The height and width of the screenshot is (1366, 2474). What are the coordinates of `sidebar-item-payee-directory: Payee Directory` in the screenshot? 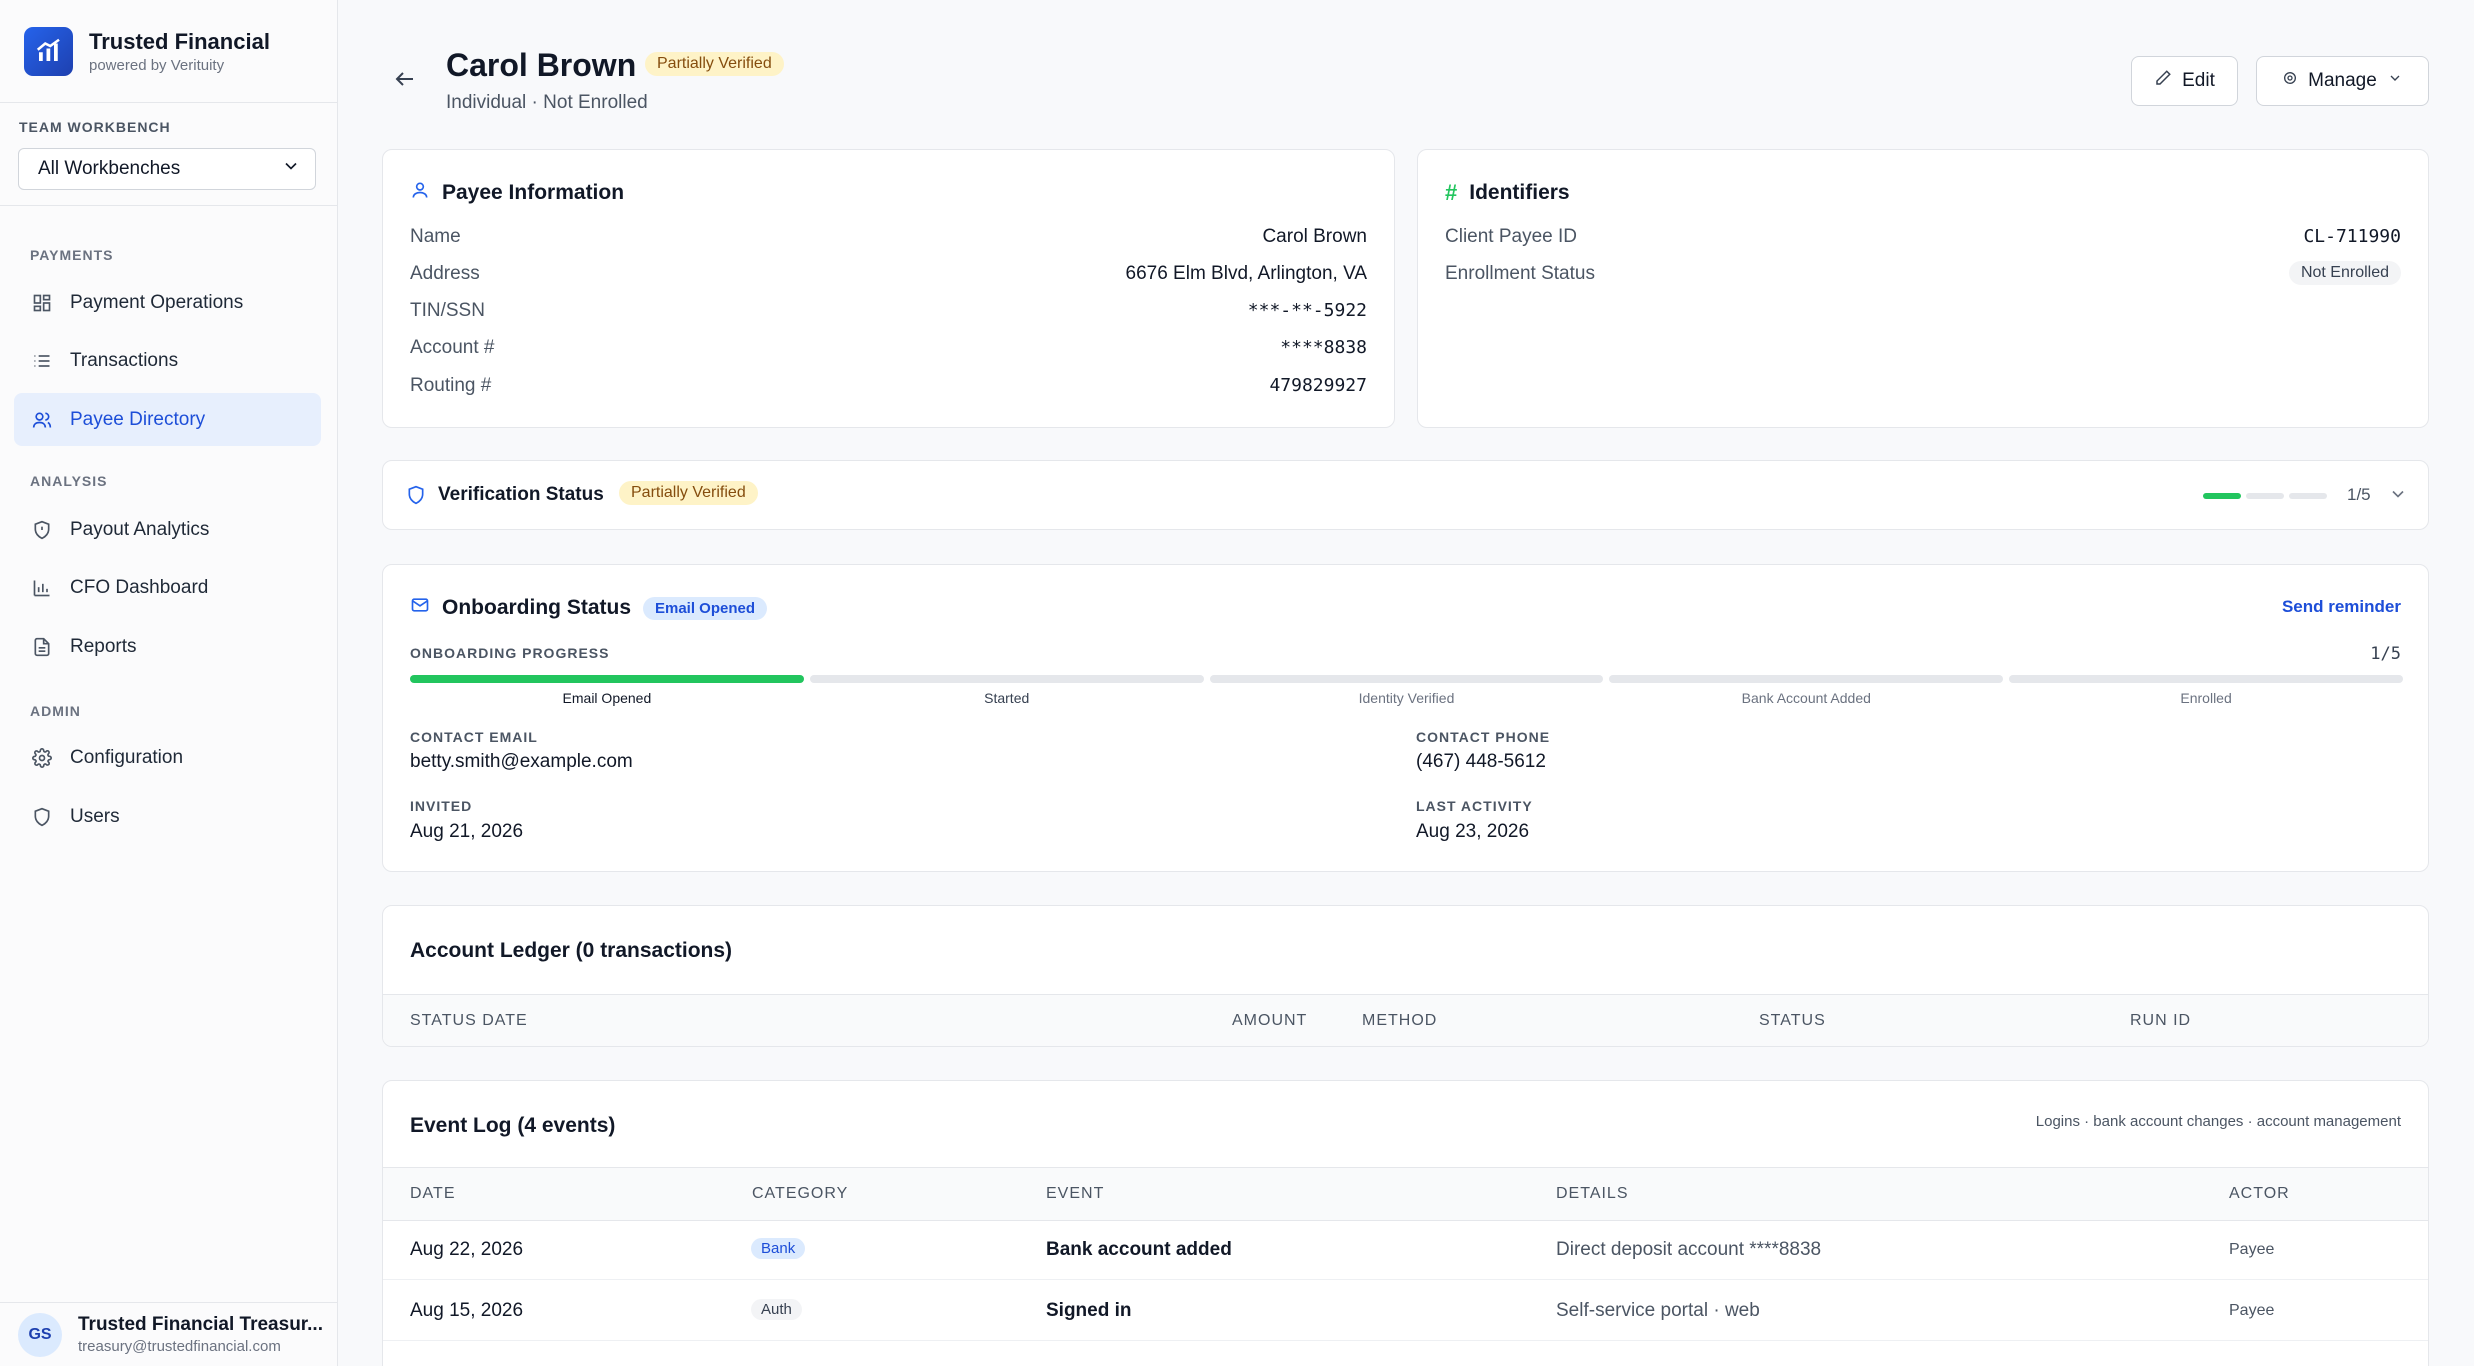 It's located at (167, 419).